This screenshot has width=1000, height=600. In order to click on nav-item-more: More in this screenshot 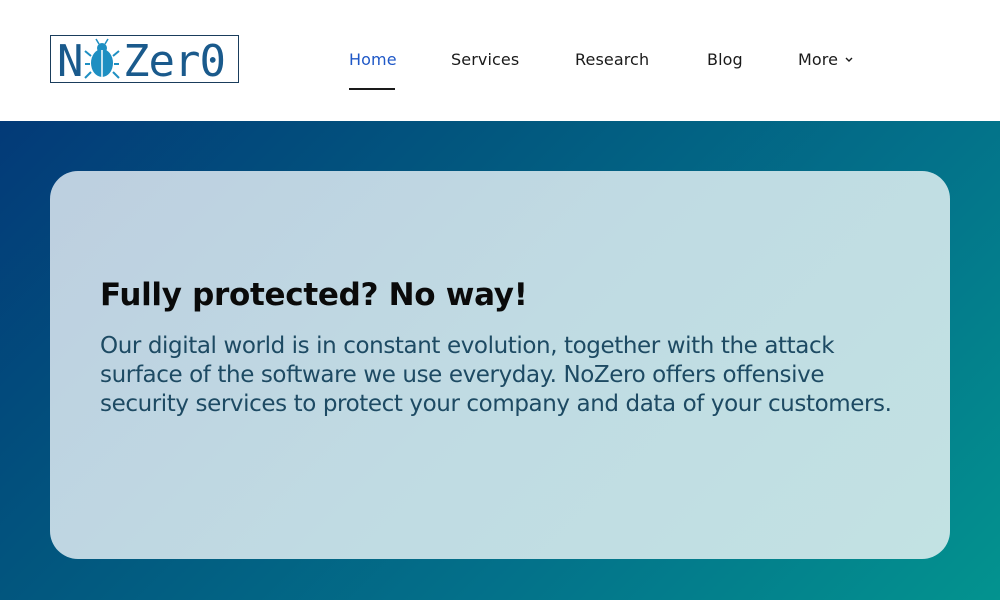, I will do `click(826, 60)`.